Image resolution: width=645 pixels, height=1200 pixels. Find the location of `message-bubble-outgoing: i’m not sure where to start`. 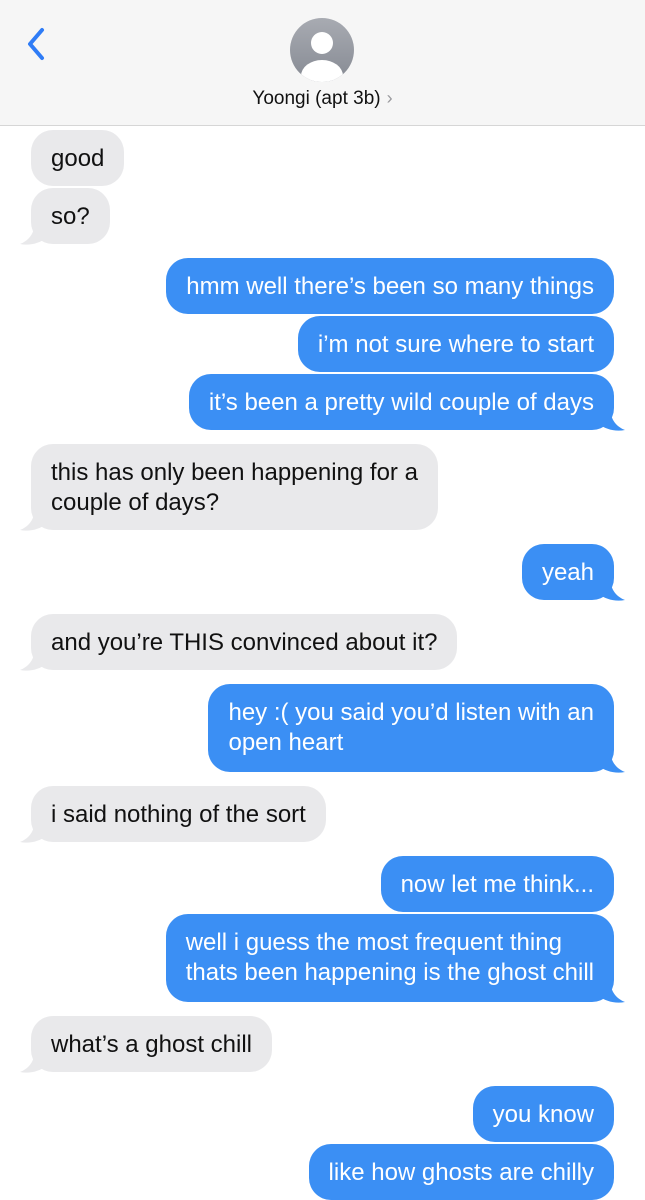

message-bubble-outgoing: i’m not sure where to start is located at coordinates (455, 344).